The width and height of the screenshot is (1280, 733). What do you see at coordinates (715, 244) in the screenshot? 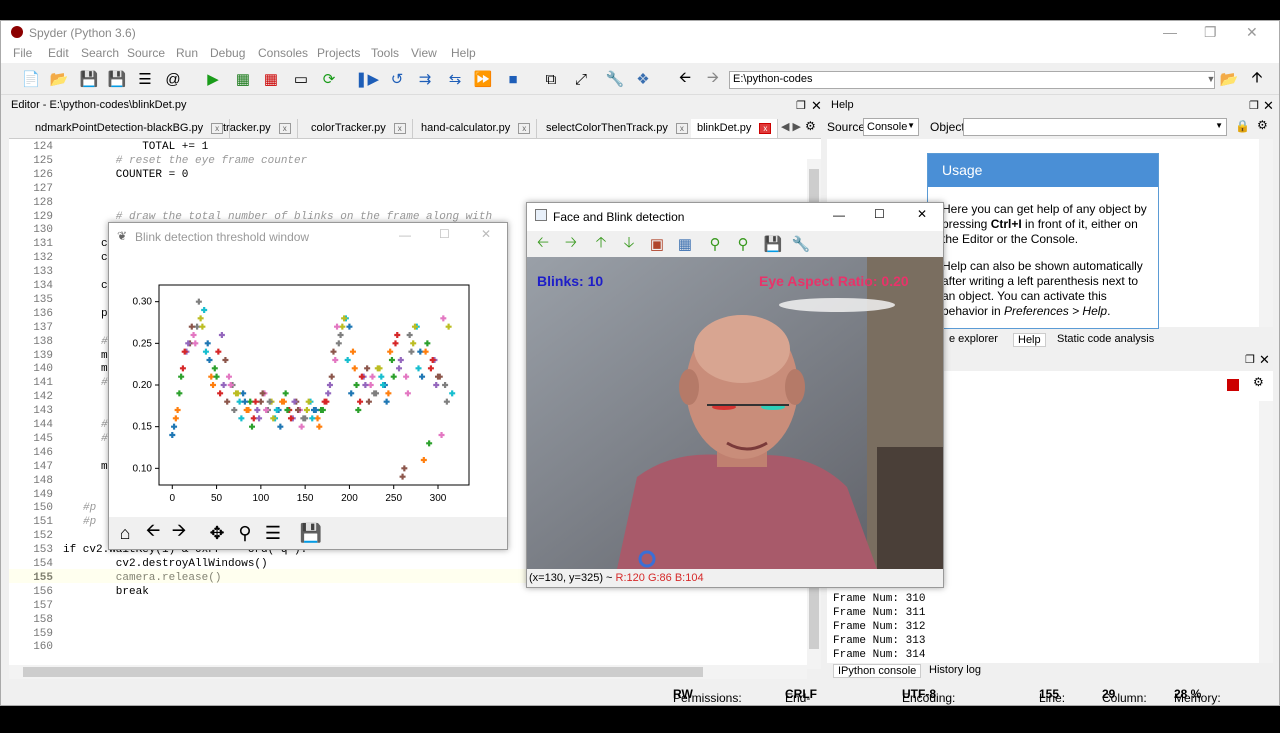
I see `zoom-in-icon: ⚲` at bounding box center [715, 244].